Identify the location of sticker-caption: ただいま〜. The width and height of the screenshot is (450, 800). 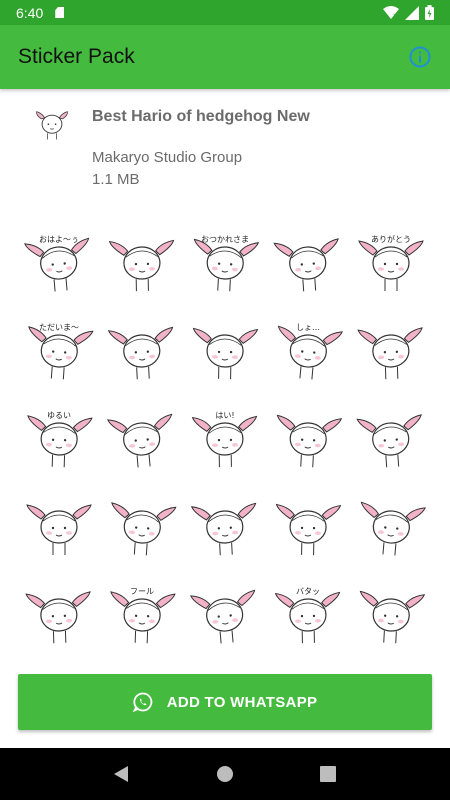
(59, 327).